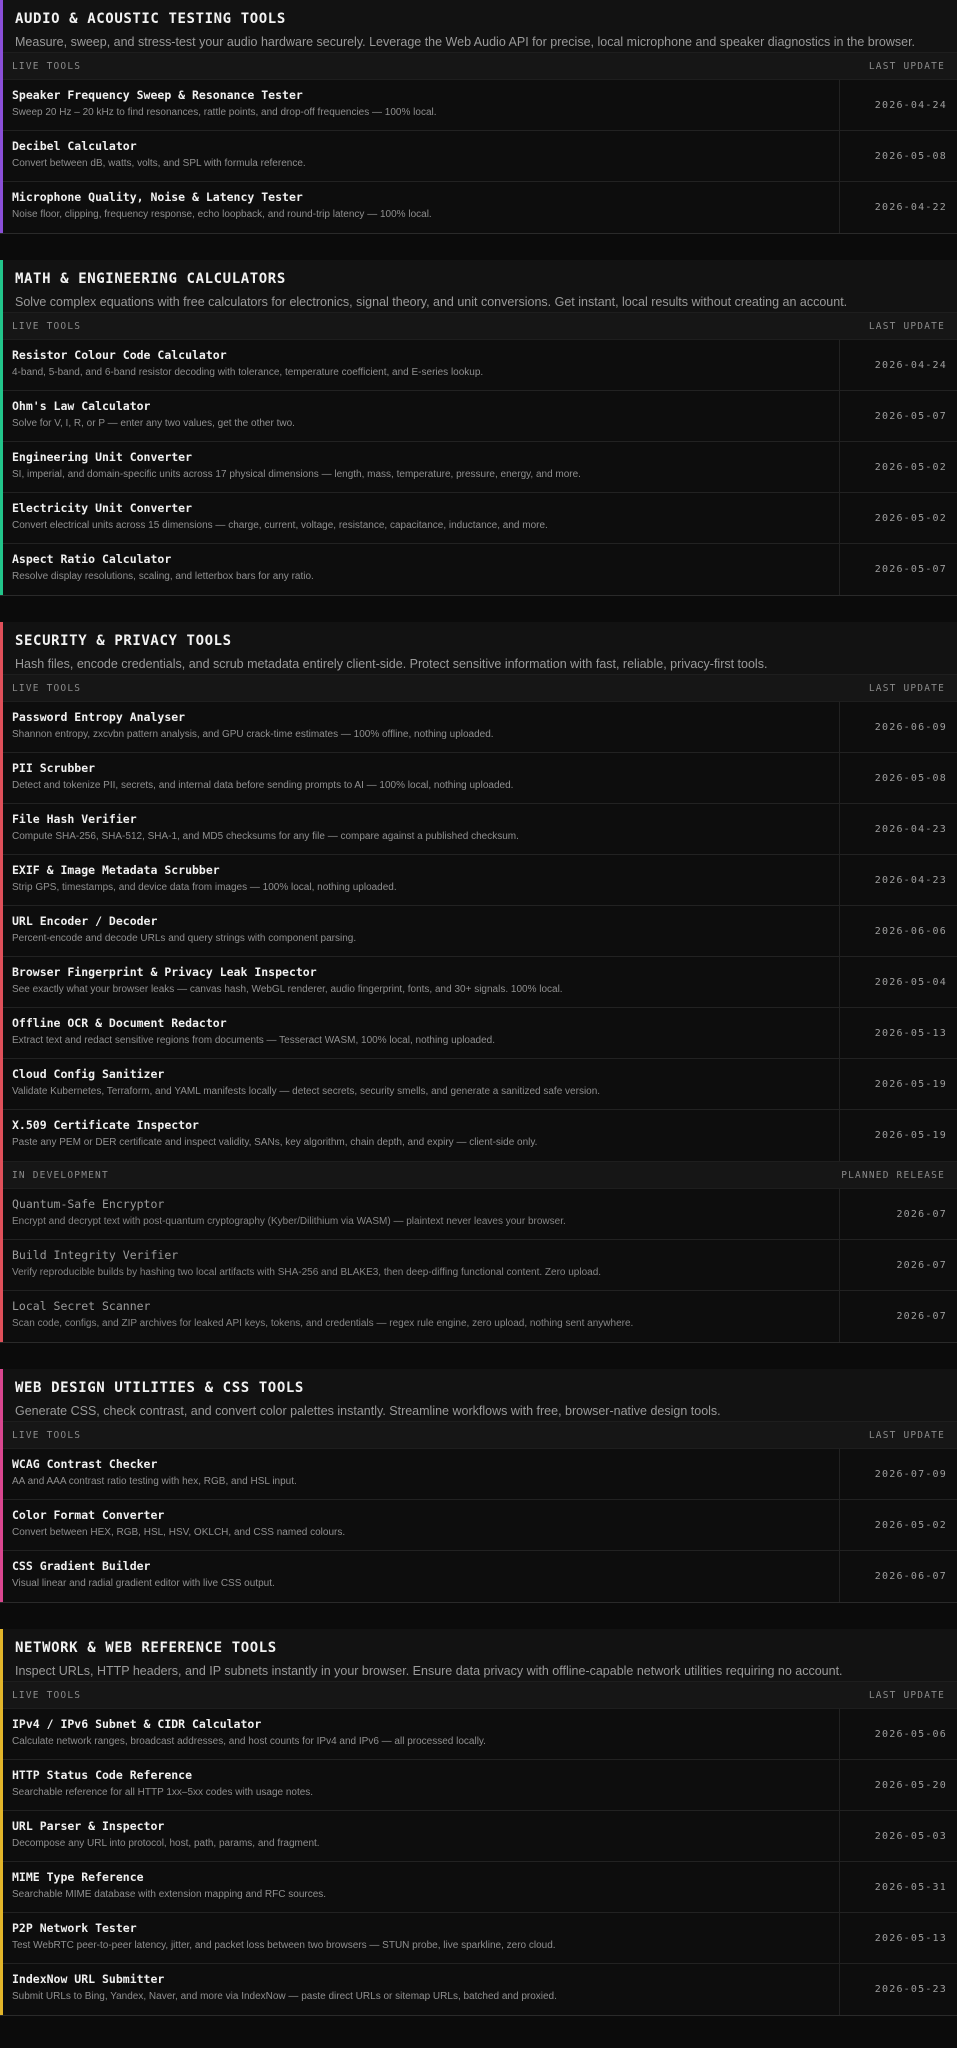 The image size is (957, 2048). I want to click on tool-name: Ohm's Law Calculator, so click(419, 406).